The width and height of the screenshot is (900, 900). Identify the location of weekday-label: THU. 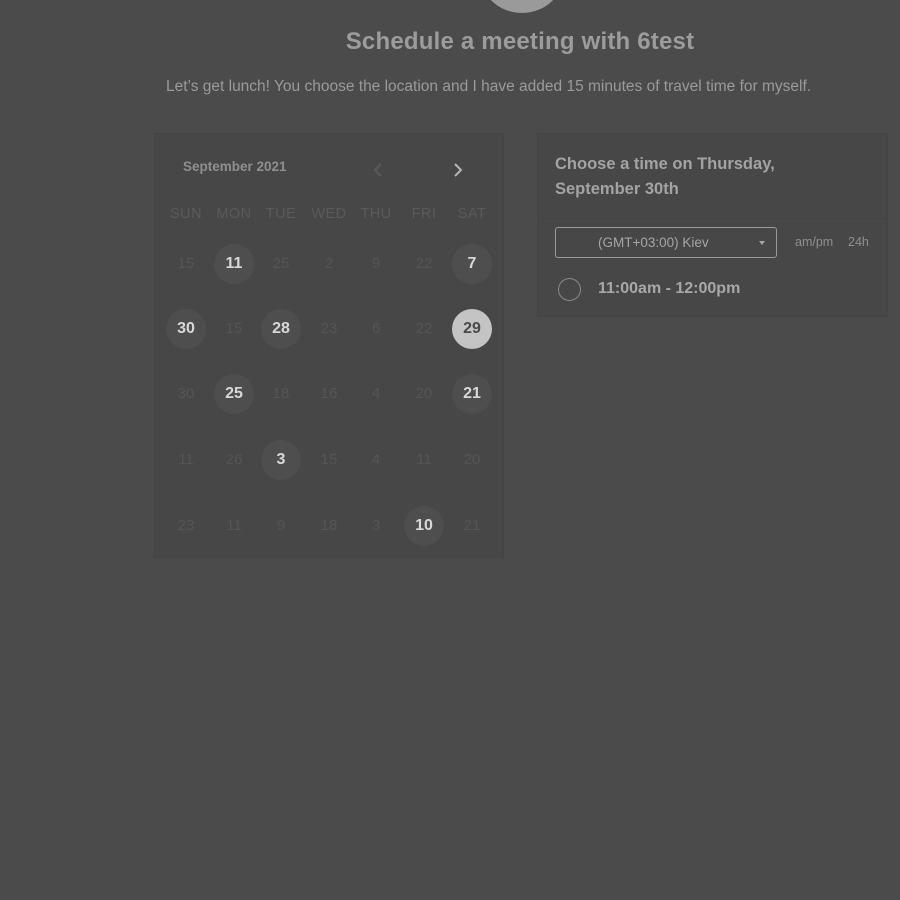
(376, 214).